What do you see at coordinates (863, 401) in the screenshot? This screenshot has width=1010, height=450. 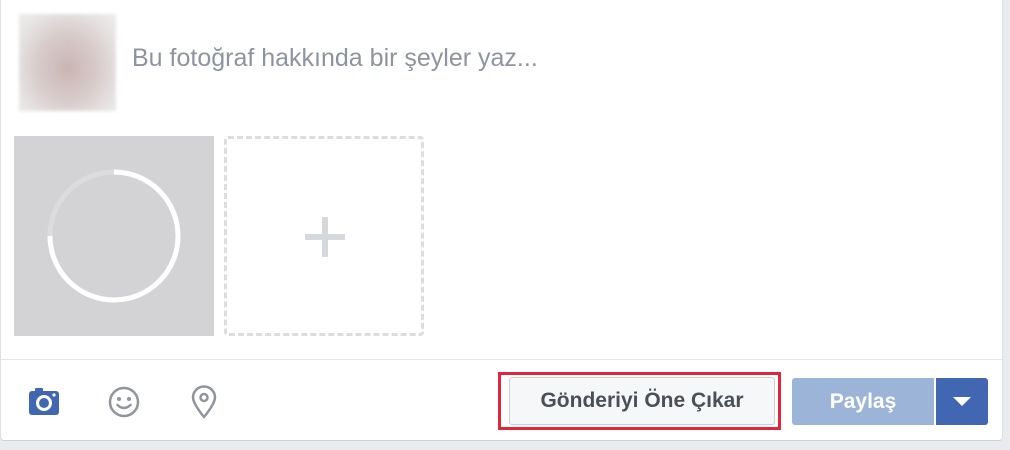 I see `share-button: Paylaş` at bounding box center [863, 401].